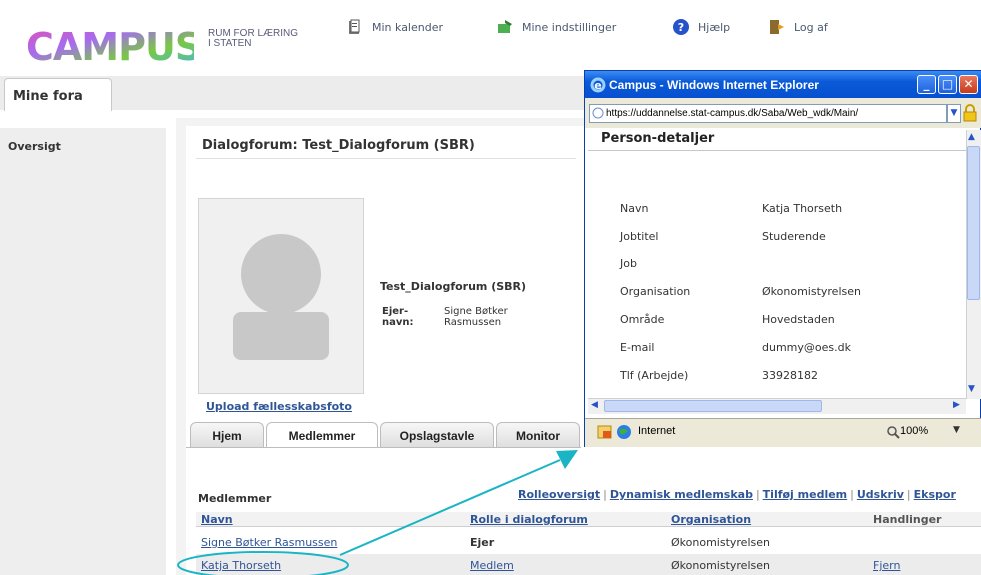 This screenshot has height=575, width=981. I want to click on ie-logo-icon: e, so click(598, 85).